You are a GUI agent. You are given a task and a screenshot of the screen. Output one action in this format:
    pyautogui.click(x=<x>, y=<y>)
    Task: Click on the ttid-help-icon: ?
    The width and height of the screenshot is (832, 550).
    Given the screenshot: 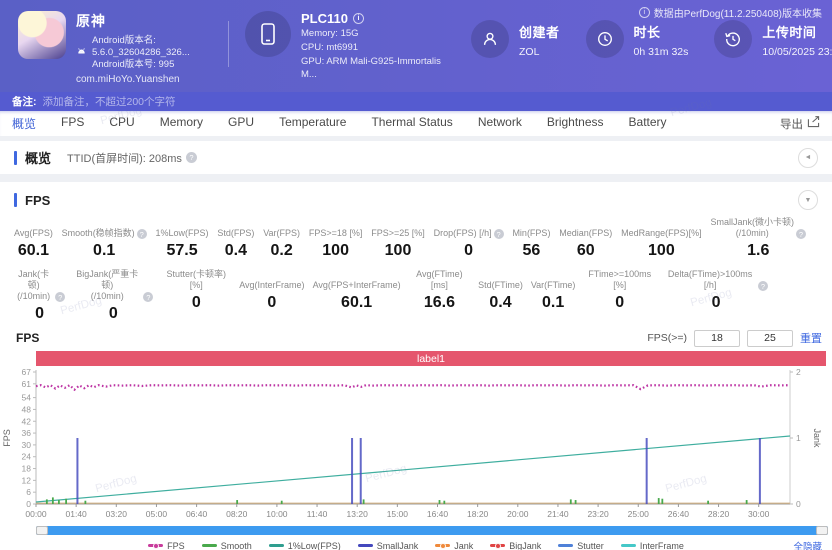 What is the action you would take?
    pyautogui.click(x=191, y=157)
    